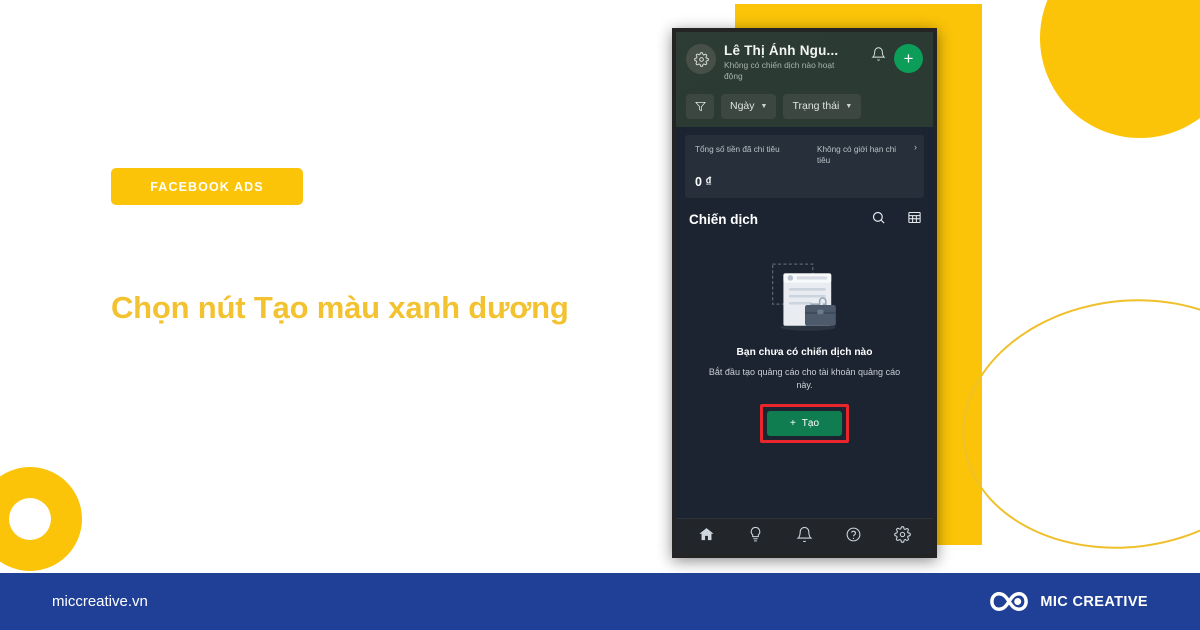 This screenshot has height=630, width=1200. What do you see at coordinates (706, 533) in the screenshot?
I see `home-icon` at bounding box center [706, 533].